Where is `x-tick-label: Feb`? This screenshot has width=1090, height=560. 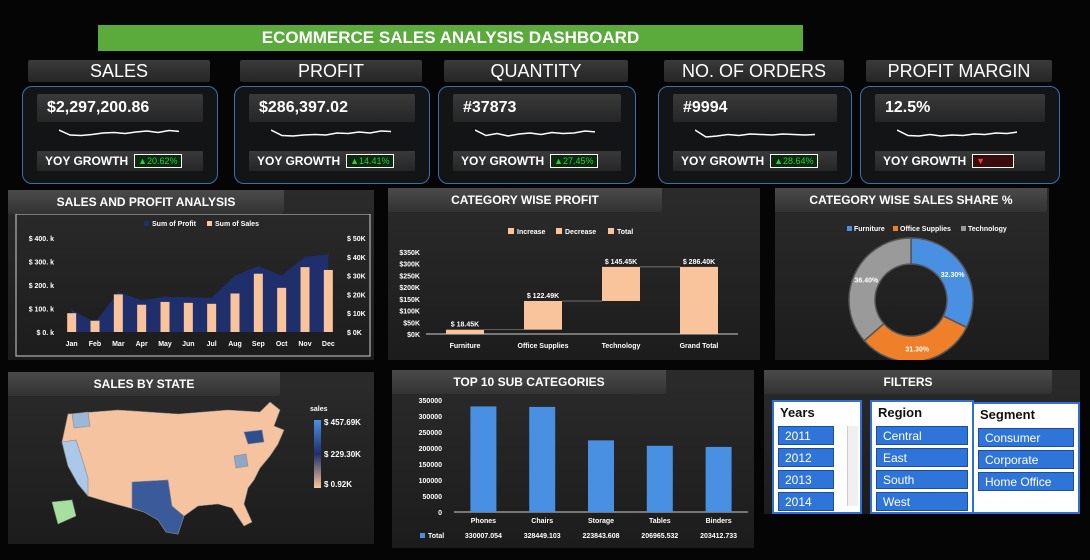 x-tick-label: Feb is located at coordinates (95, 344).